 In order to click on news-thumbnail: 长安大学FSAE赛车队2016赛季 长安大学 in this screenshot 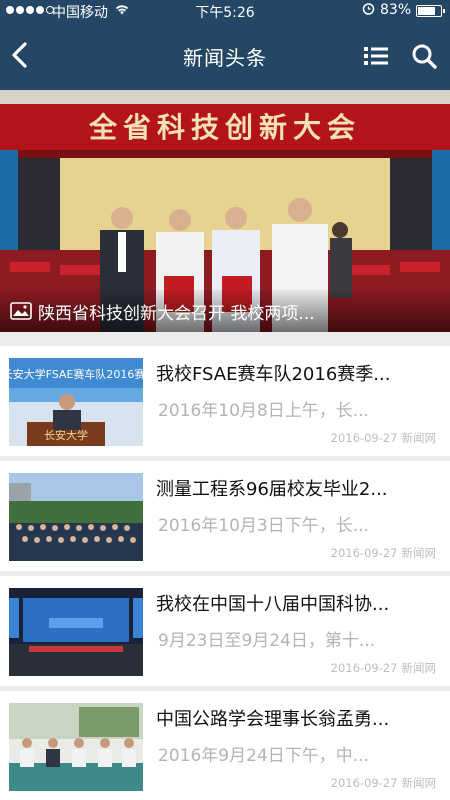, I will do `click(76, 402)`.